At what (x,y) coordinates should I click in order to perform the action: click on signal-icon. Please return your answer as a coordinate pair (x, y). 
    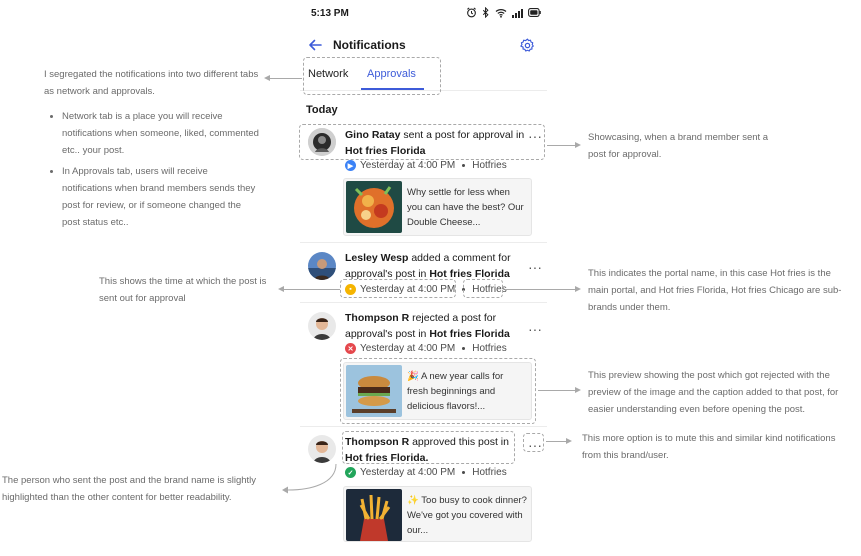
    Looking at the image, I should click on (517, 13).